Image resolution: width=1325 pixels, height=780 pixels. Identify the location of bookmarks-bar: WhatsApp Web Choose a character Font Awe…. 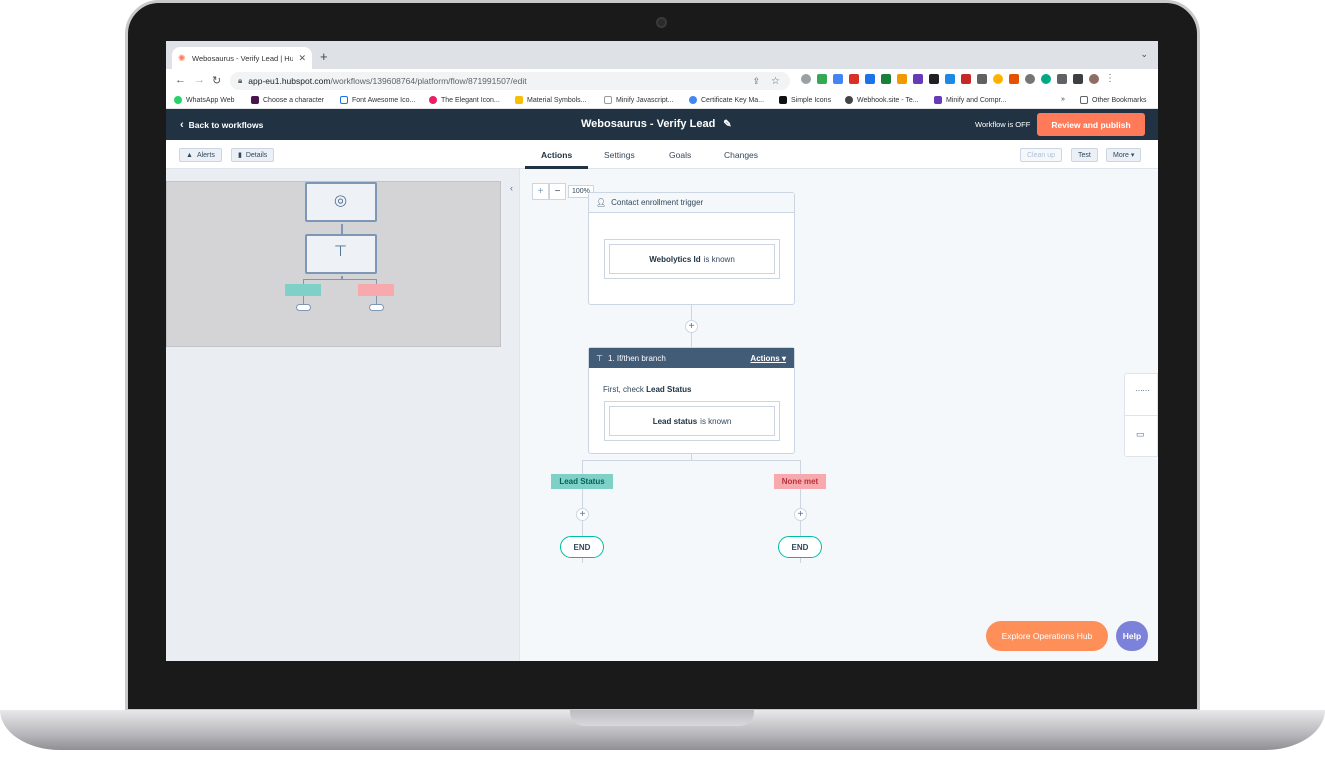
(662, 101).